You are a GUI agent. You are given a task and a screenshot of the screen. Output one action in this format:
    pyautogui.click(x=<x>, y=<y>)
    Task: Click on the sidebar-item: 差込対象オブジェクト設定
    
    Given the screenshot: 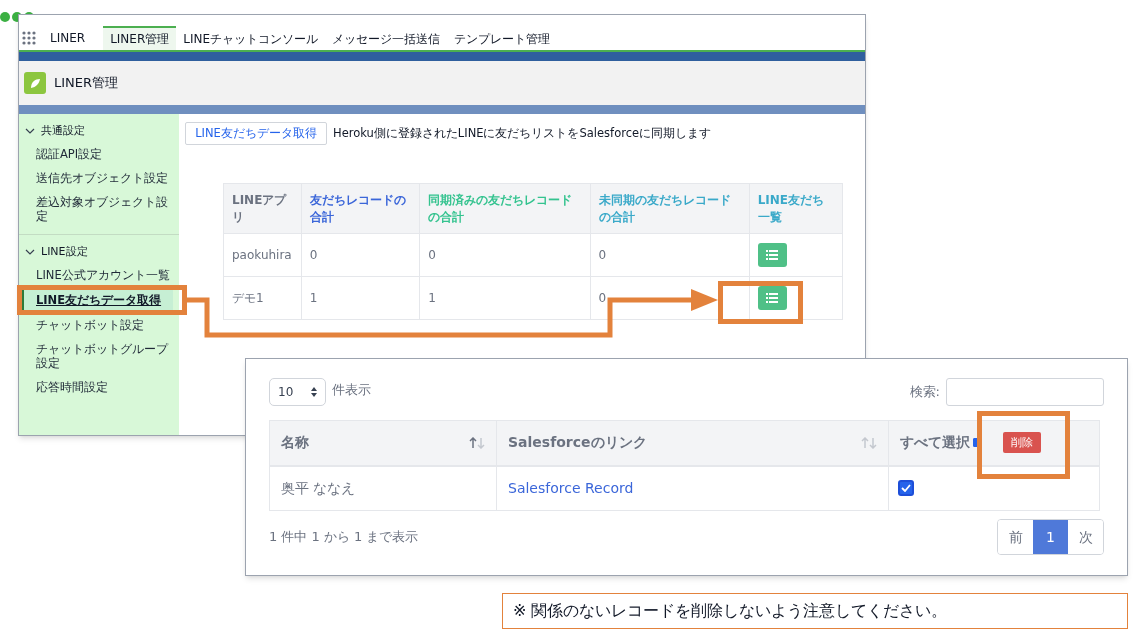 What is the action you would take?
    pyautogui.click(x=97, y=209)
    